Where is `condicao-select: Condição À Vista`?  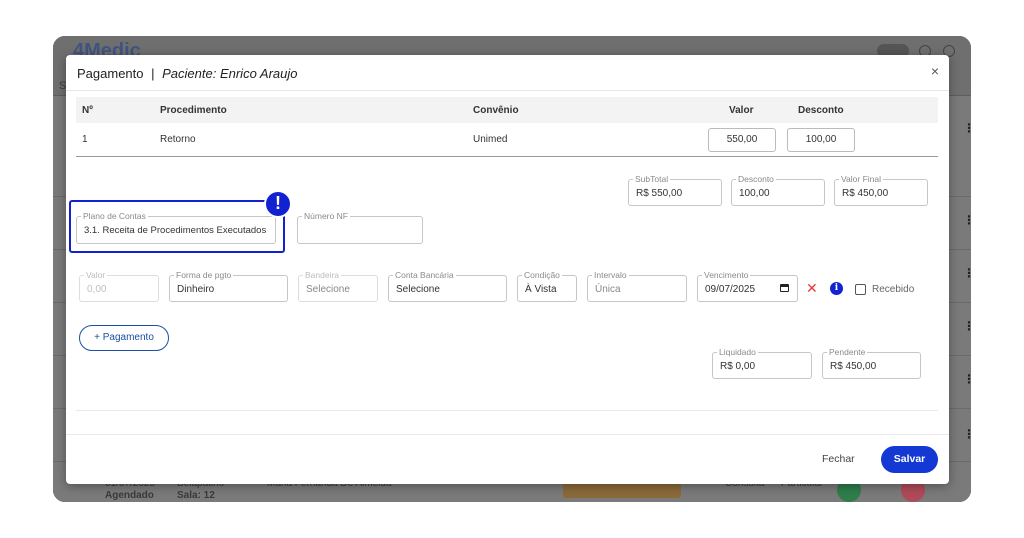
condicao-select: Condição À Vista is located at coordinates (547, 286).